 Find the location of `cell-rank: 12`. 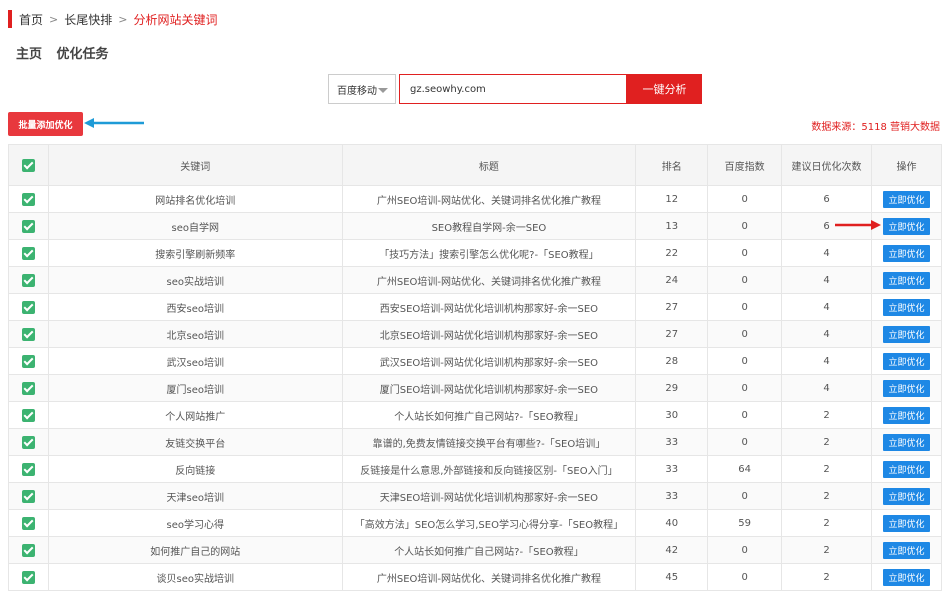

cell-rank: 12 is located at coordinates (672, 199).